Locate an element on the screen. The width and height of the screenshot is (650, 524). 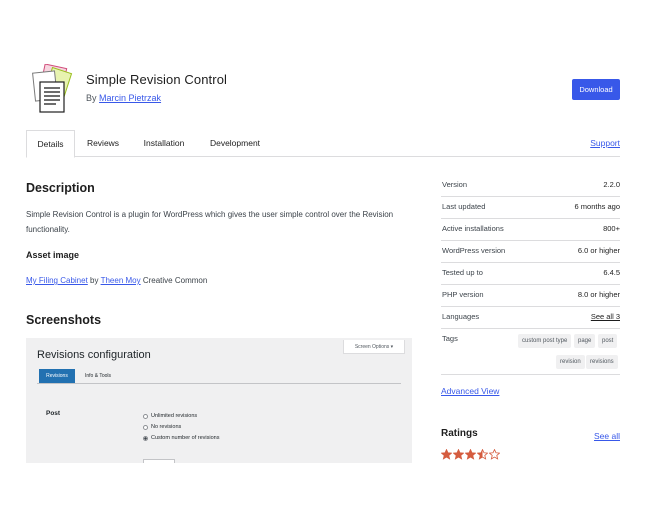
tag-custom-post-type: custom post type is located at coordinates (545, 341).